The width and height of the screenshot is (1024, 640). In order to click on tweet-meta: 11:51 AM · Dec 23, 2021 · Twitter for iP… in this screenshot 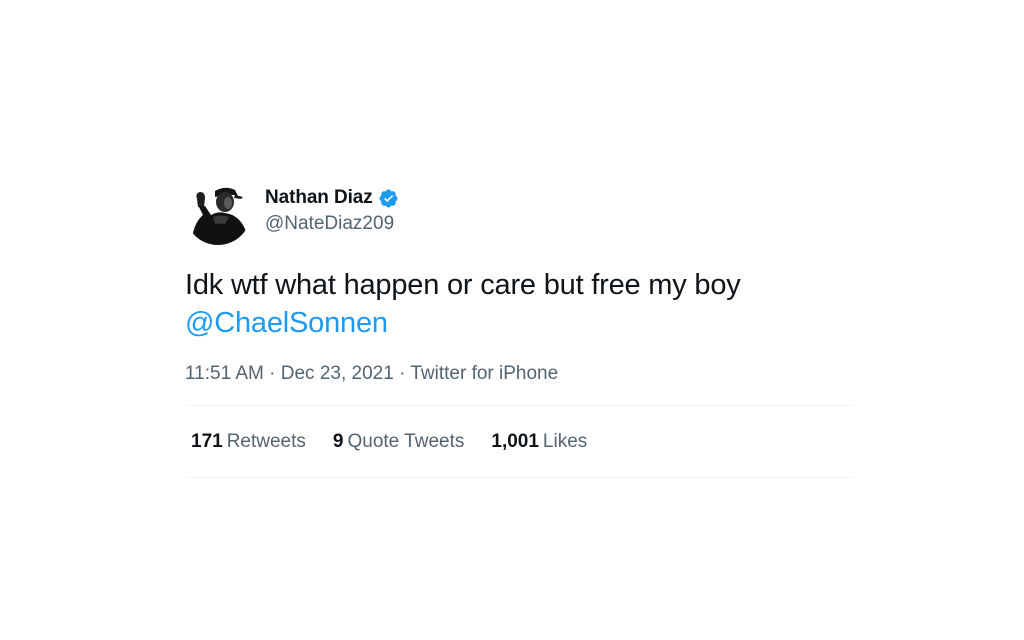, I will do `click(519, 374)`.